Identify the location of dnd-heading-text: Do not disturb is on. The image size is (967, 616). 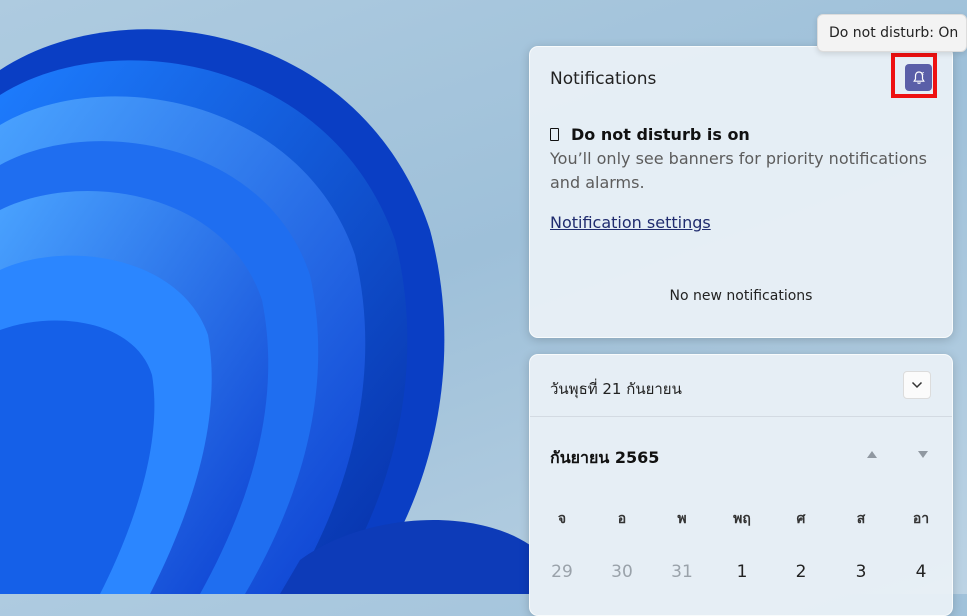
(660, 134).